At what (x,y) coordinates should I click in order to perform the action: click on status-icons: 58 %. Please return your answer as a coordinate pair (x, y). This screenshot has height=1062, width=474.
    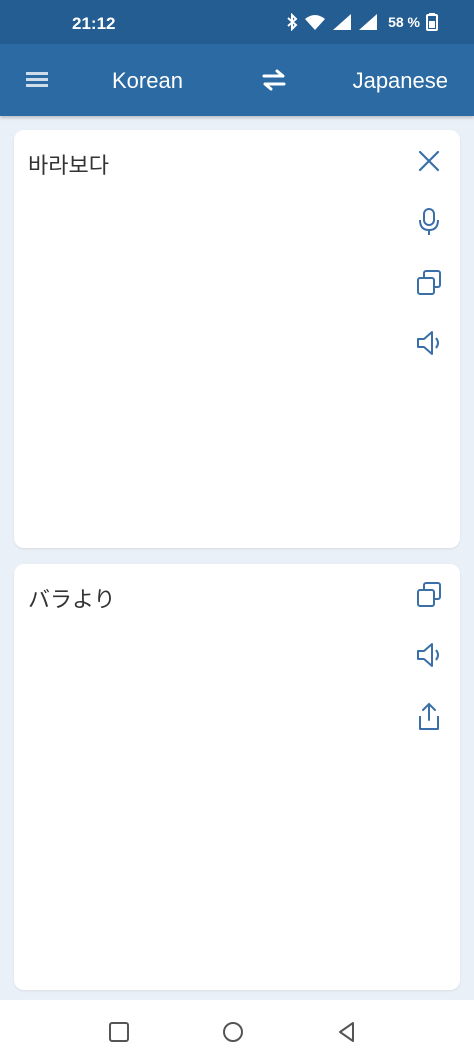
    Looking at the image, I should click on (362, 22).